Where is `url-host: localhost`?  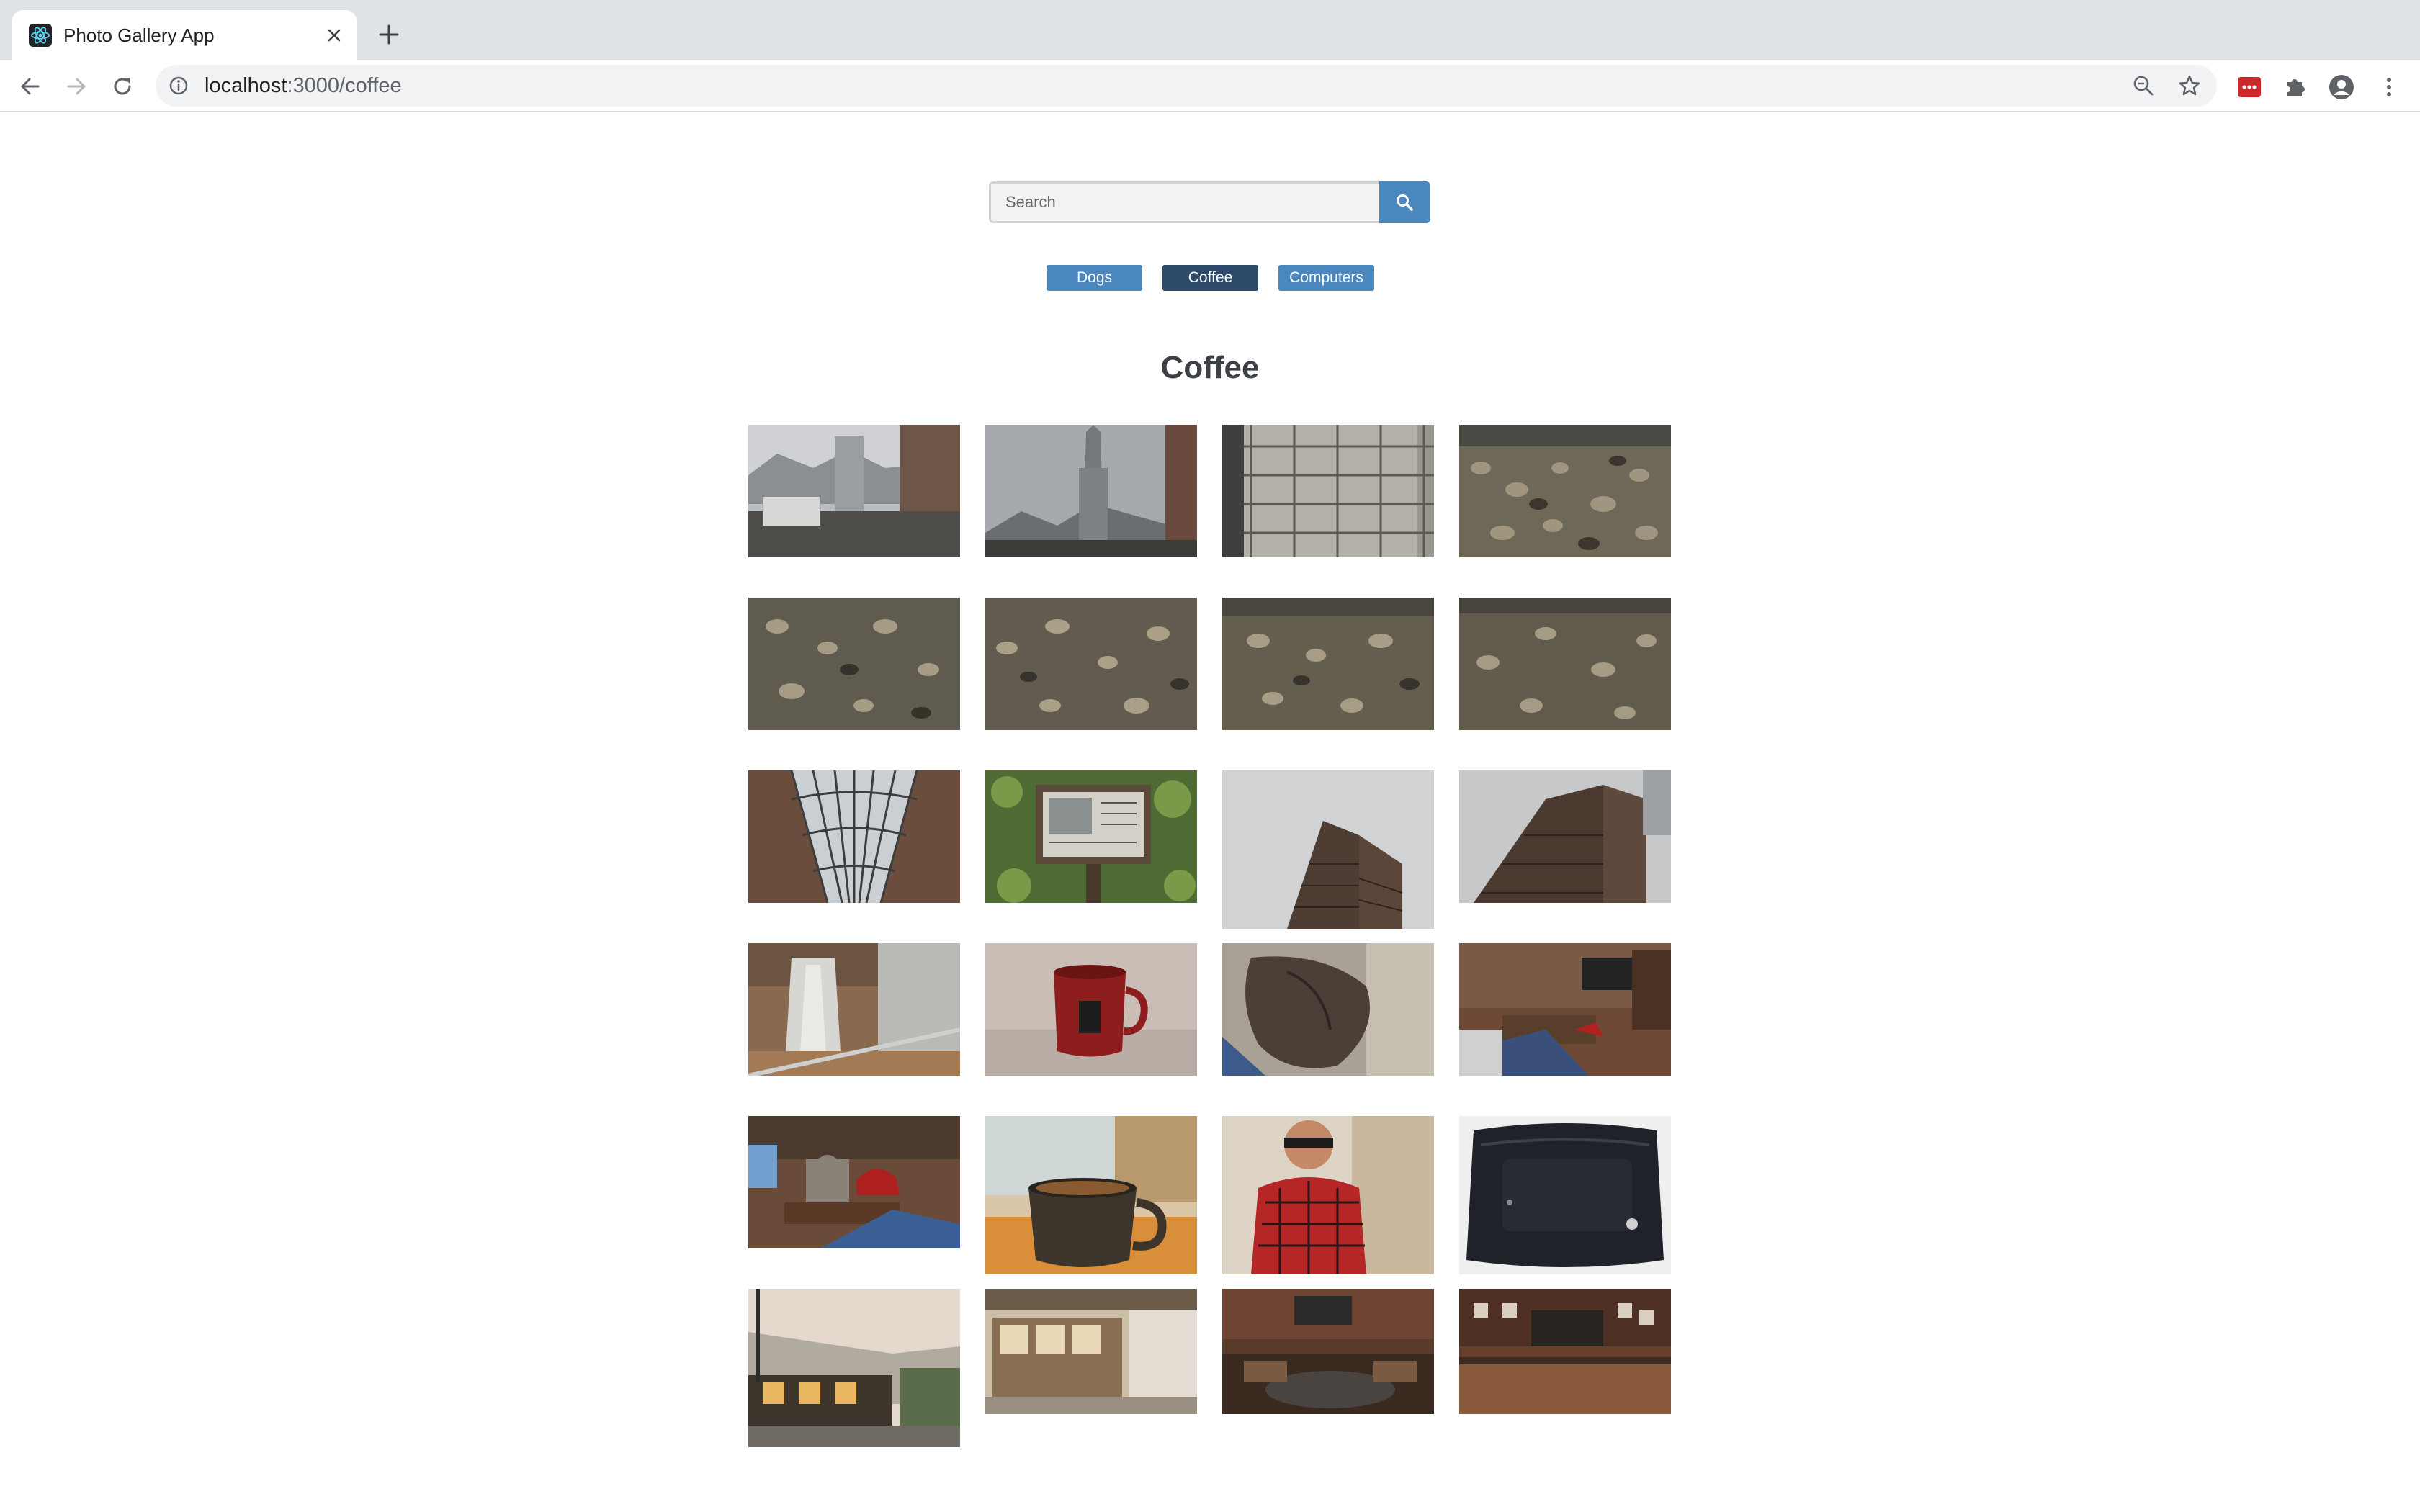
url-host: localhost is located at coordinates (246, 85).